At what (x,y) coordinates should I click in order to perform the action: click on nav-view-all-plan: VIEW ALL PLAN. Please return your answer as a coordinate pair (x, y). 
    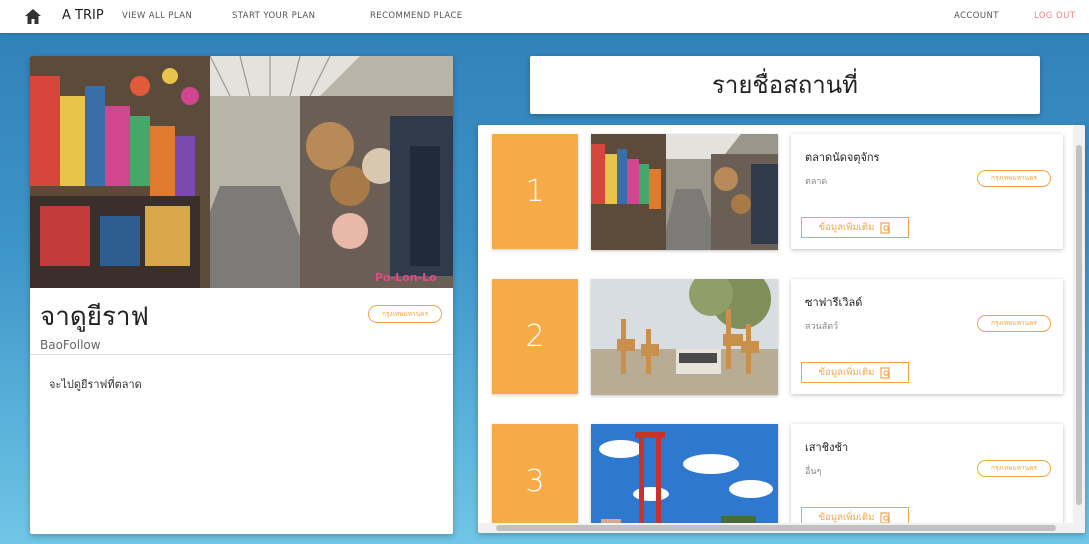
    Looking at the image, I should click on (157, 16).